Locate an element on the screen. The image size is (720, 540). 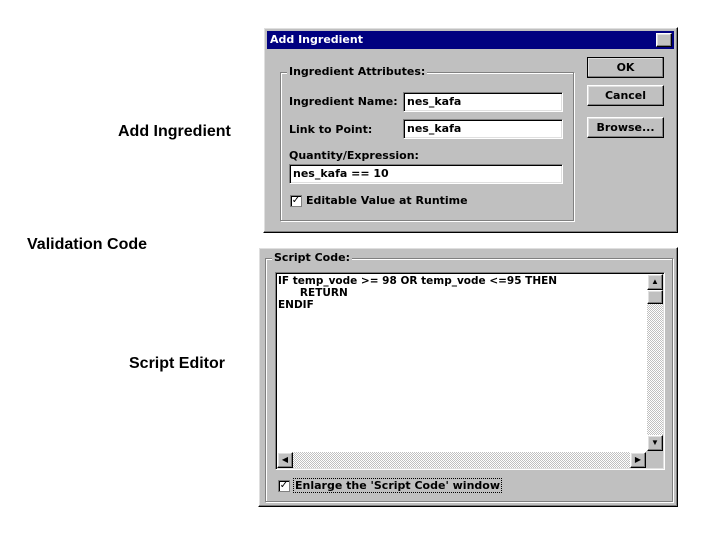
close-button is located at coordinates (664, 40).